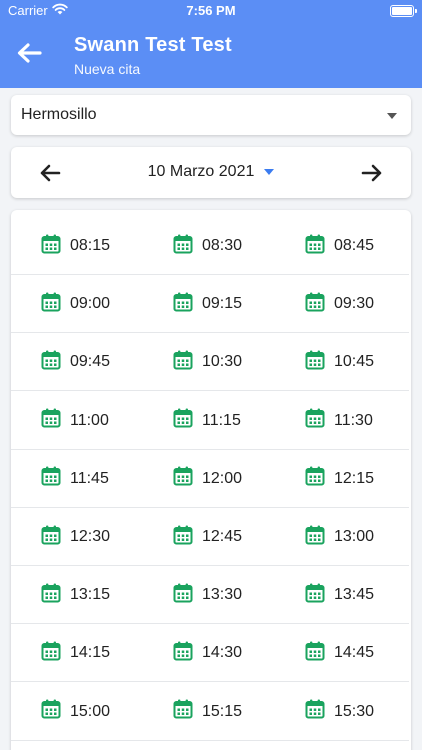 This screenshot has height=750, width=422. Describe the element at coordinates (59, 114) in the screenshot. I see `location-value: Hermosillo` at that location.